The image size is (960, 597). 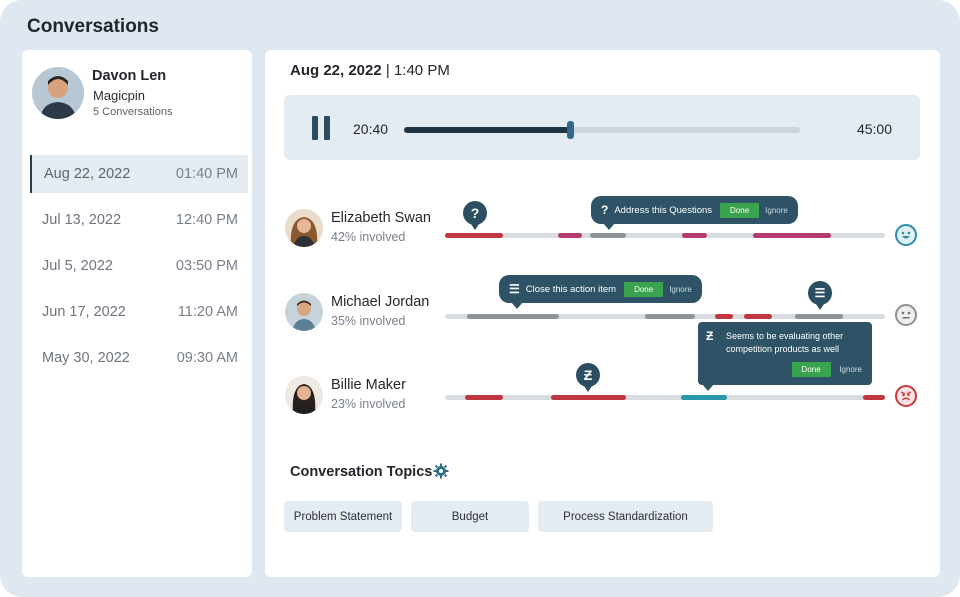 What do you see at coordinates (571, 130) in the screenshot?
I see `progress-handle` at bounding box center [571, 130].